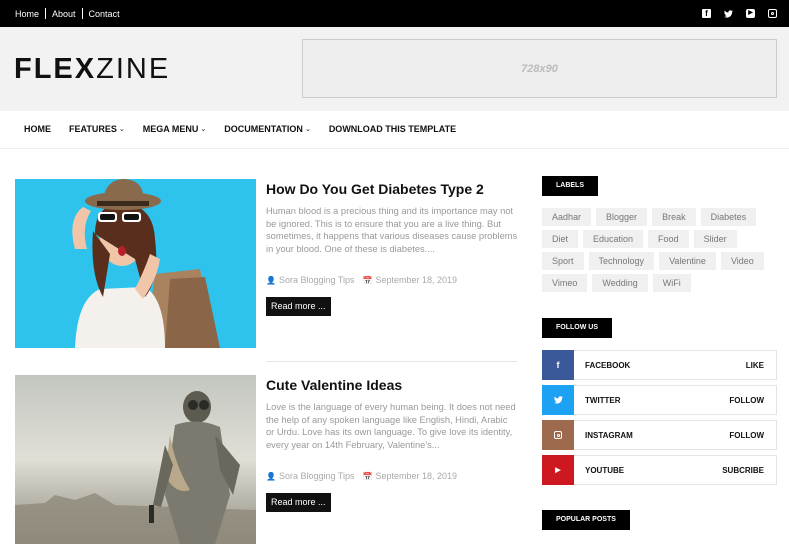 The image size is (789, 547). What do you see at coordinates (754, 365) in the screenshot?
I see `social-action: LIKE` at bounding box center [754, 365].